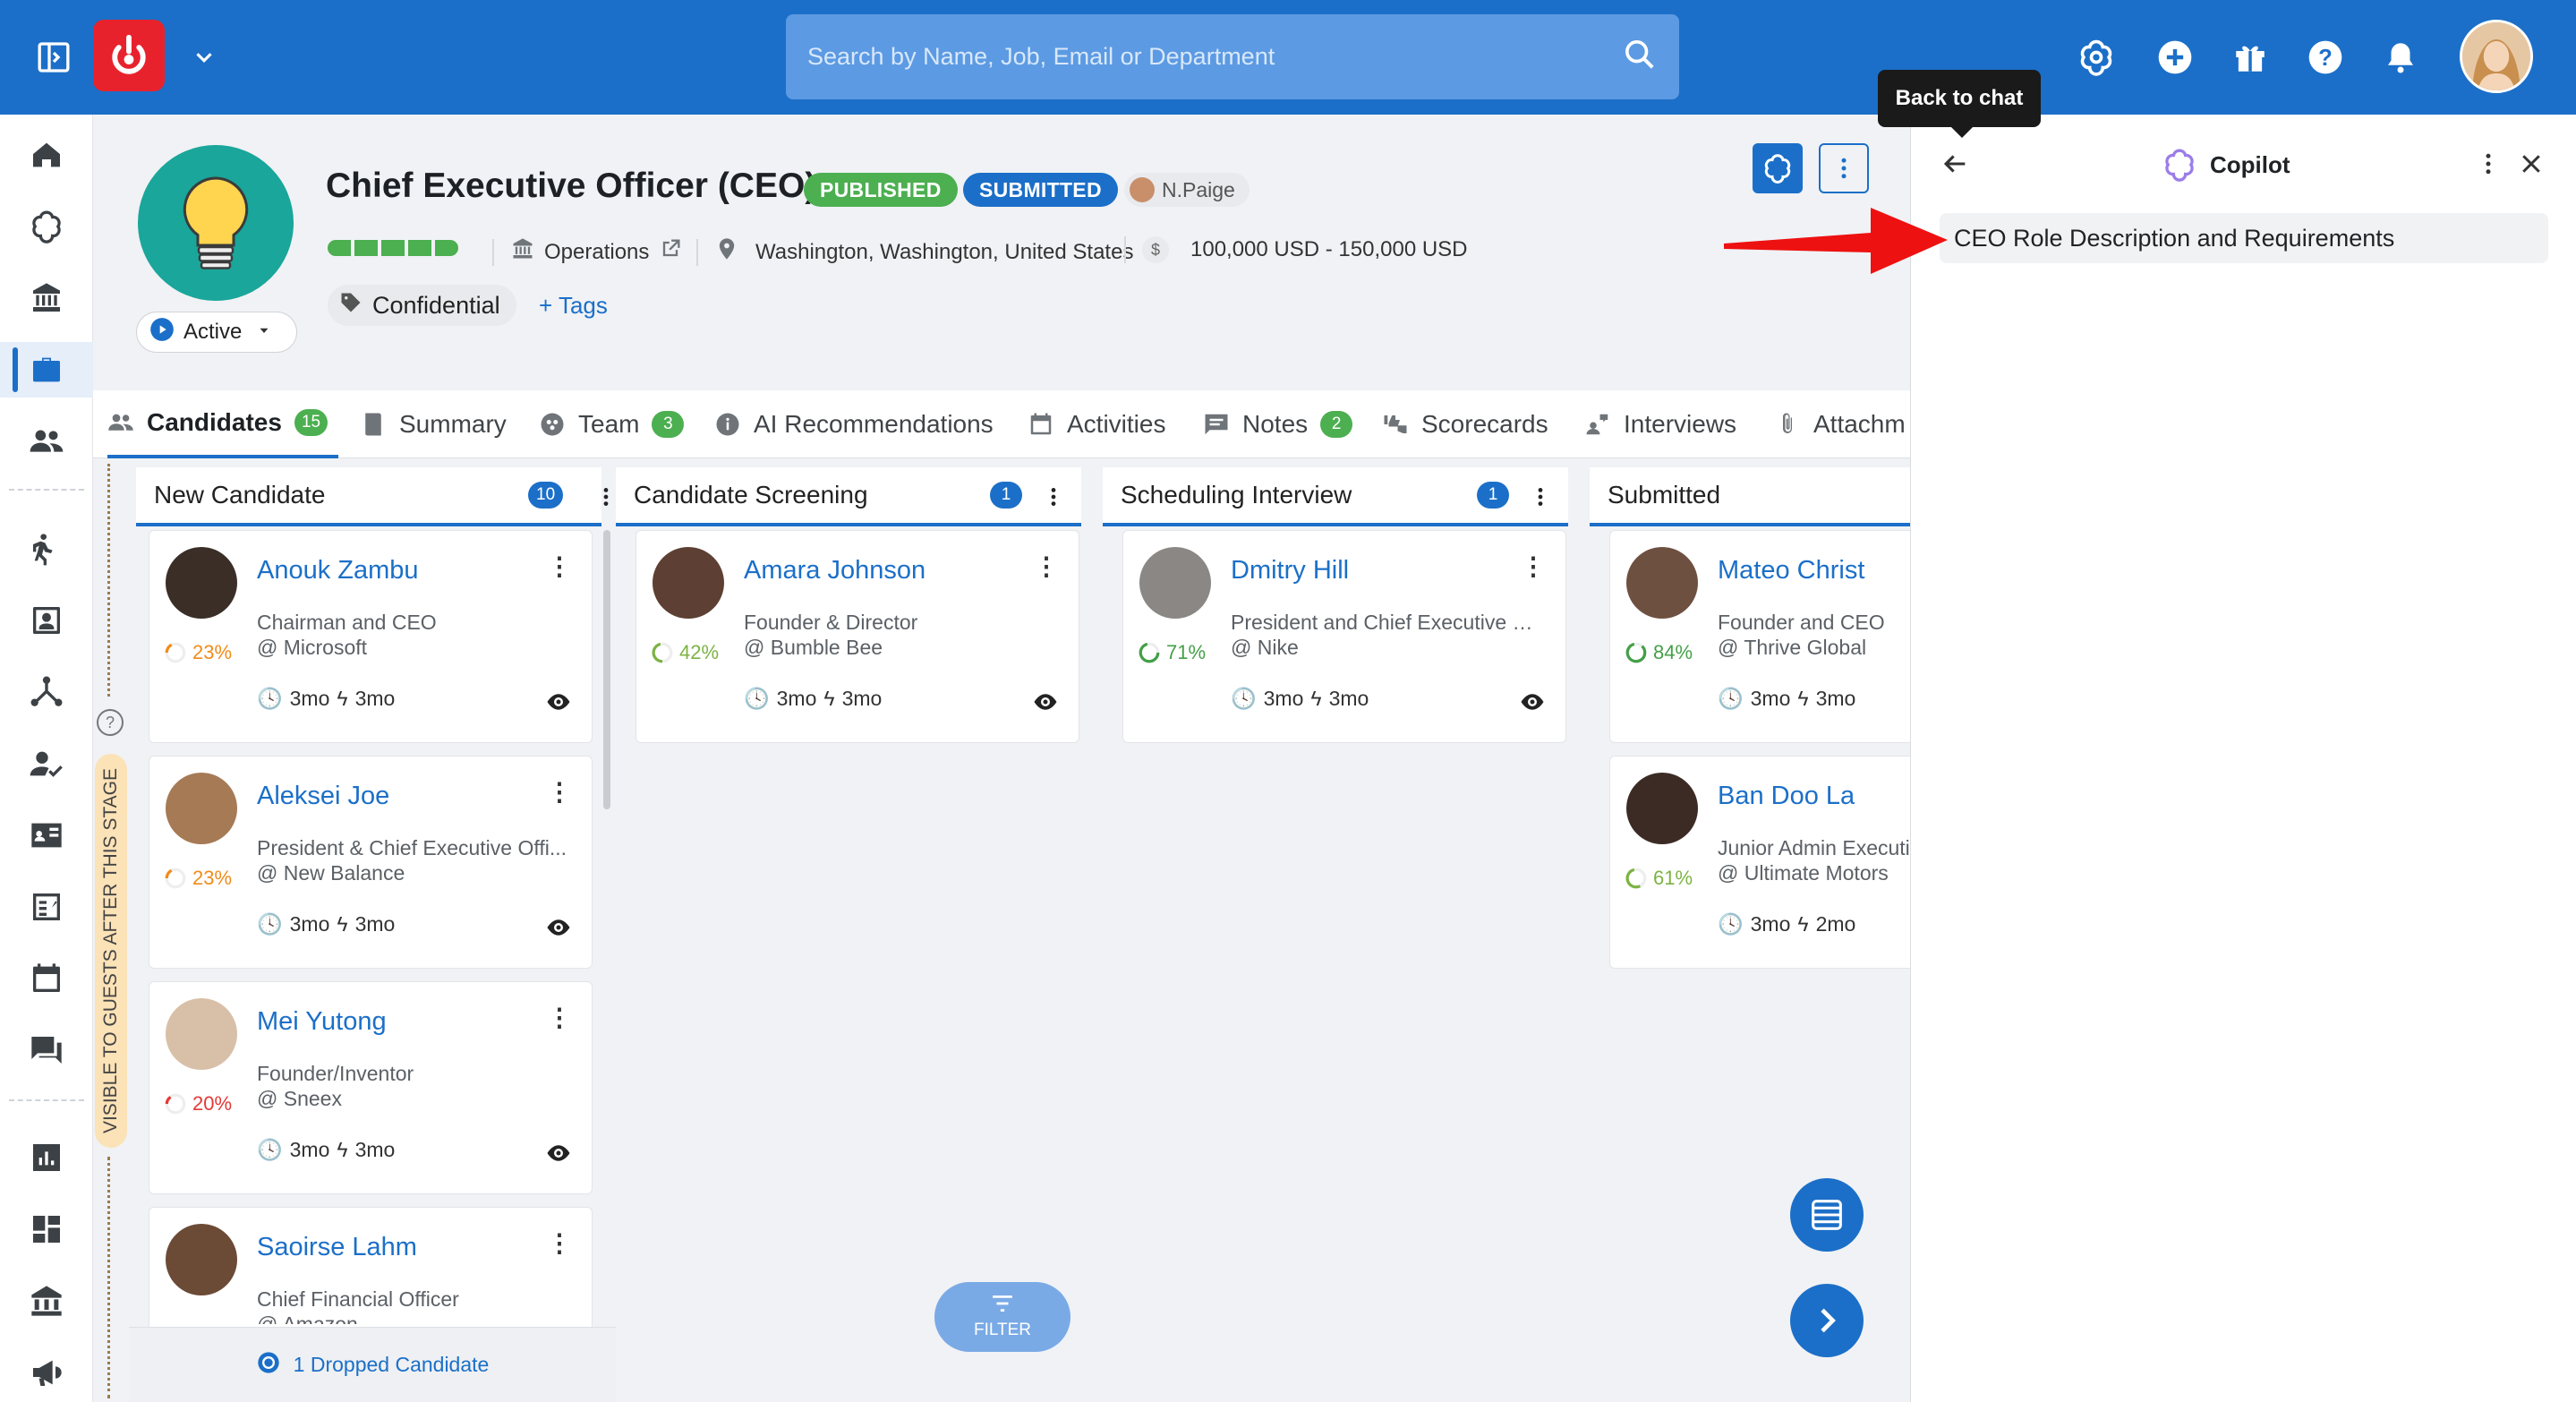  I want to click on add-circle-icon, so click(2175, 57).